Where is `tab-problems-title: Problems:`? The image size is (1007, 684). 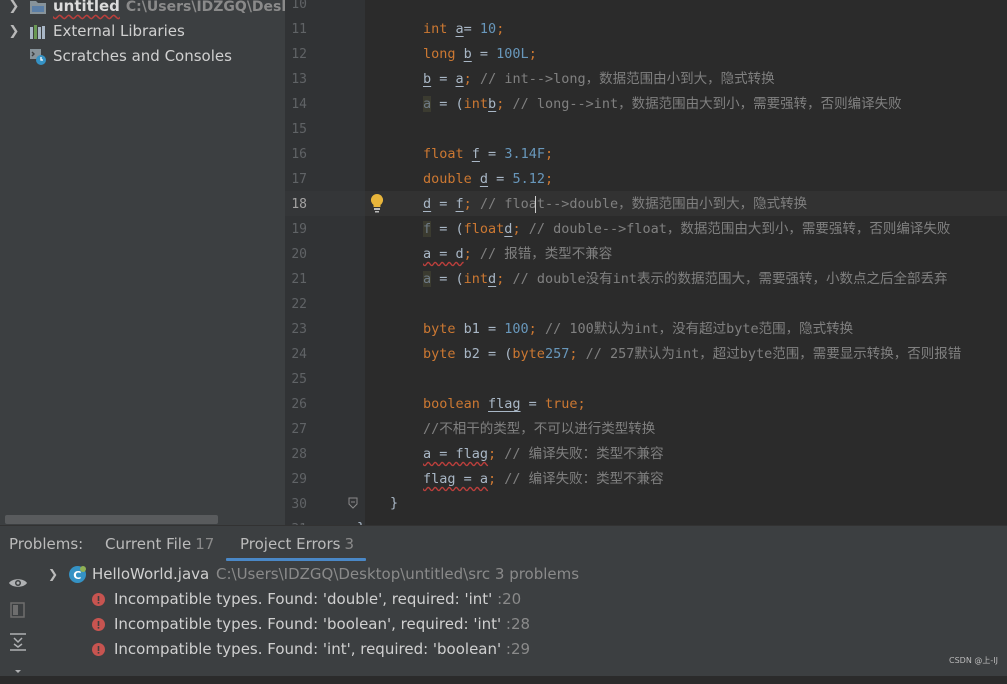 tab-problems-title: Problems: is located at coordinates (46, 544).